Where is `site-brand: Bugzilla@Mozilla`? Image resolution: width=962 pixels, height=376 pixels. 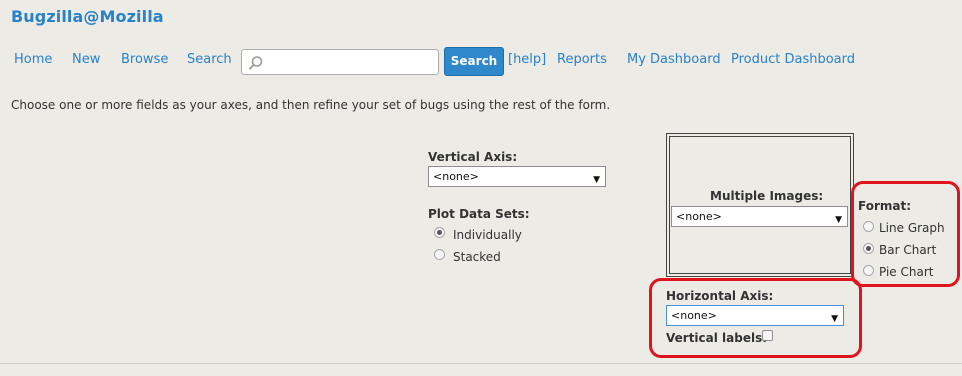 site-brand: Bugzilla@Mozilla is located at coordinates (87, 16).